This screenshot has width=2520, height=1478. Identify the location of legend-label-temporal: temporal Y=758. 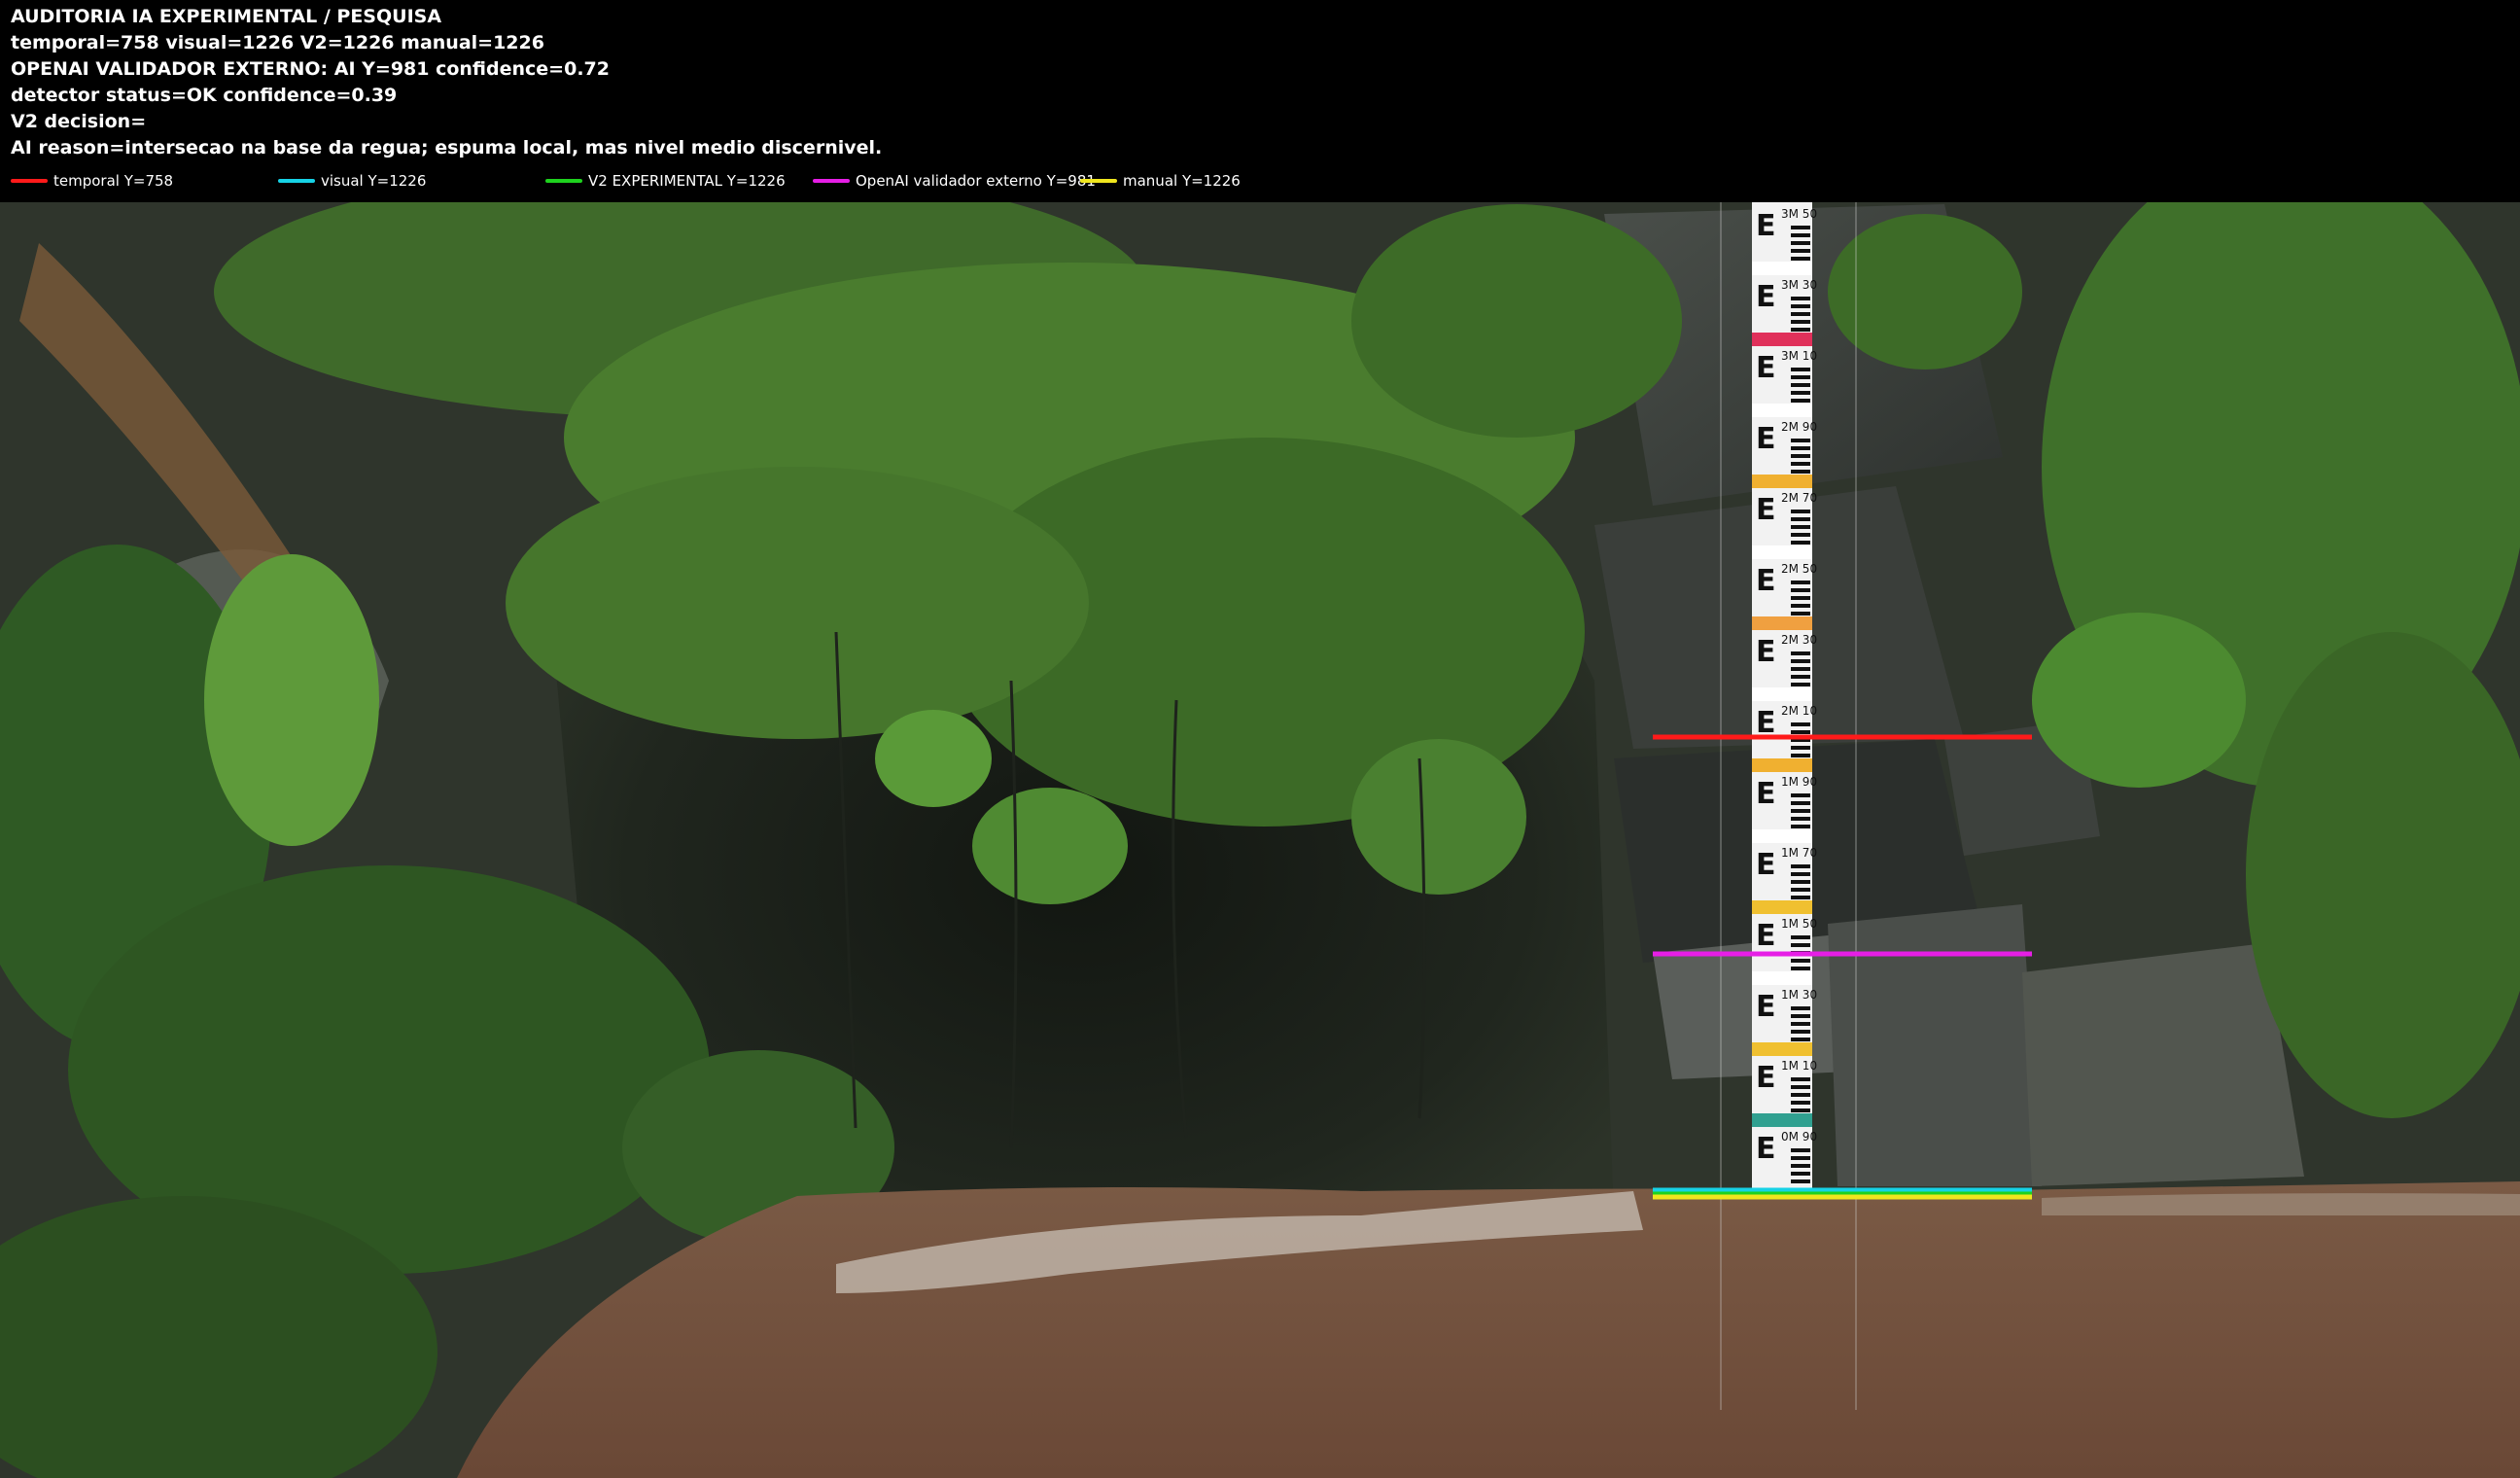
(113, 181).